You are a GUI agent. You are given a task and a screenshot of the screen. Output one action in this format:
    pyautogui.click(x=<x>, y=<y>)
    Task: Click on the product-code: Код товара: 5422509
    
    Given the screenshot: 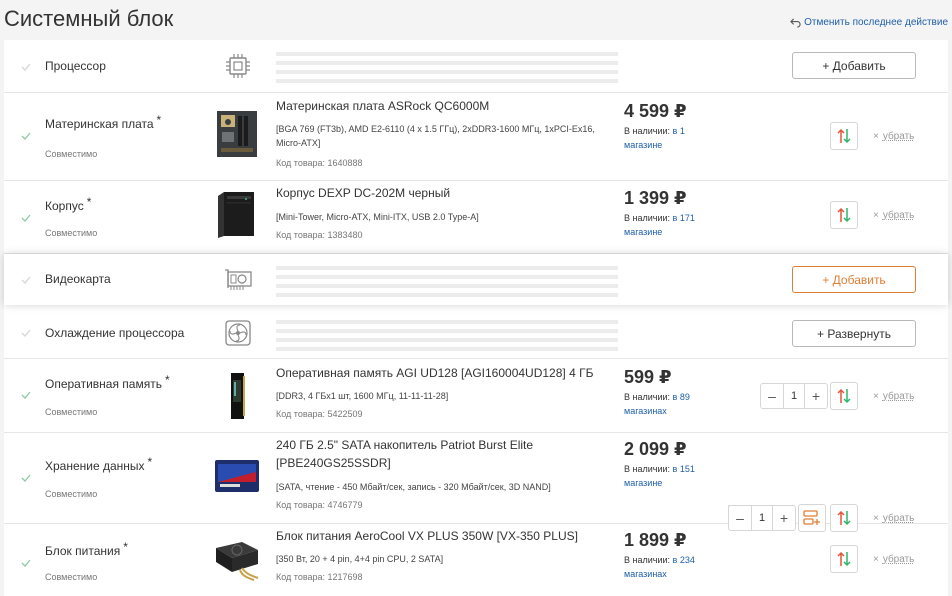 What is the action you would take?
    pyautogui.click(x=319, y=414)
    